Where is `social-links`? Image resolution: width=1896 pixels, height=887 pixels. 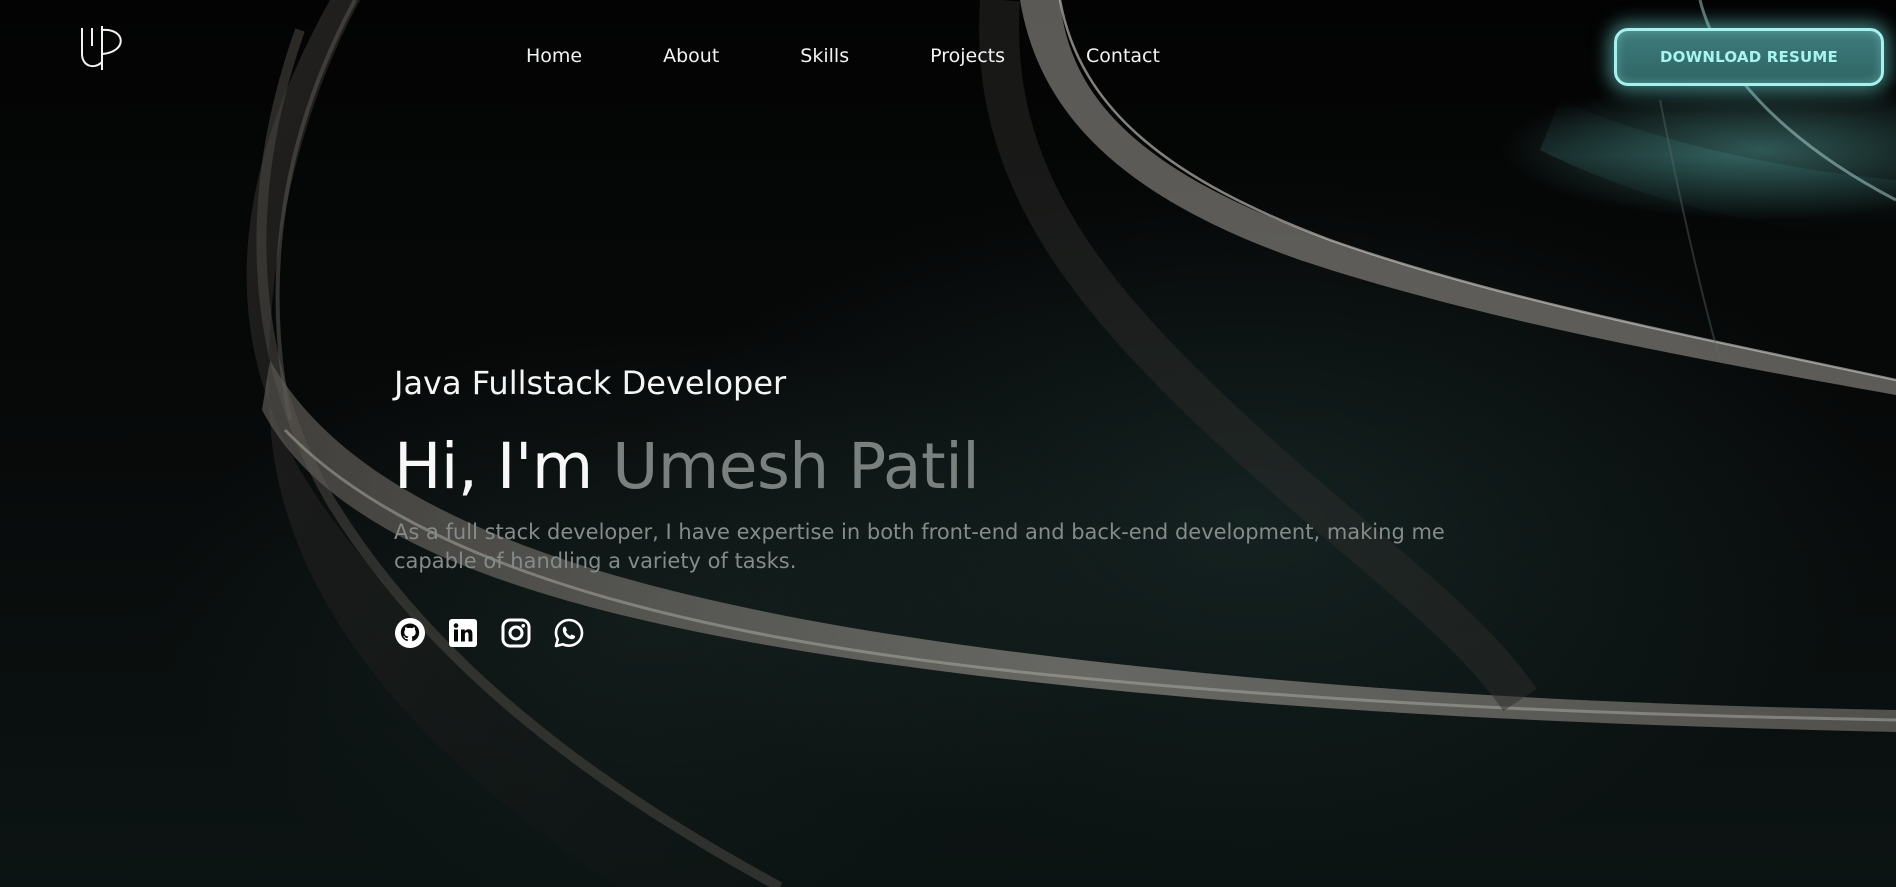 social-links is located at coordinates (489, 633).